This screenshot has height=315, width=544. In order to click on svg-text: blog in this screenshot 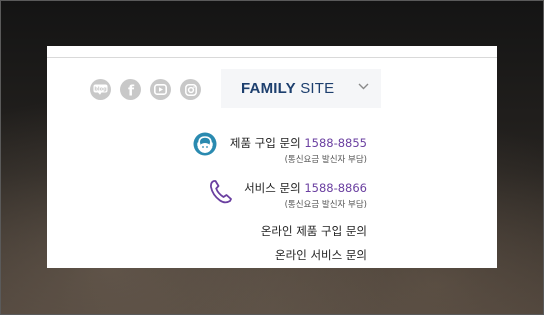, I will do `click(100, 90)`.